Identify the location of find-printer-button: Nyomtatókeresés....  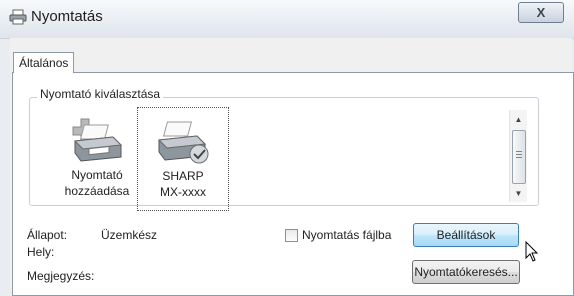
(466, 272).